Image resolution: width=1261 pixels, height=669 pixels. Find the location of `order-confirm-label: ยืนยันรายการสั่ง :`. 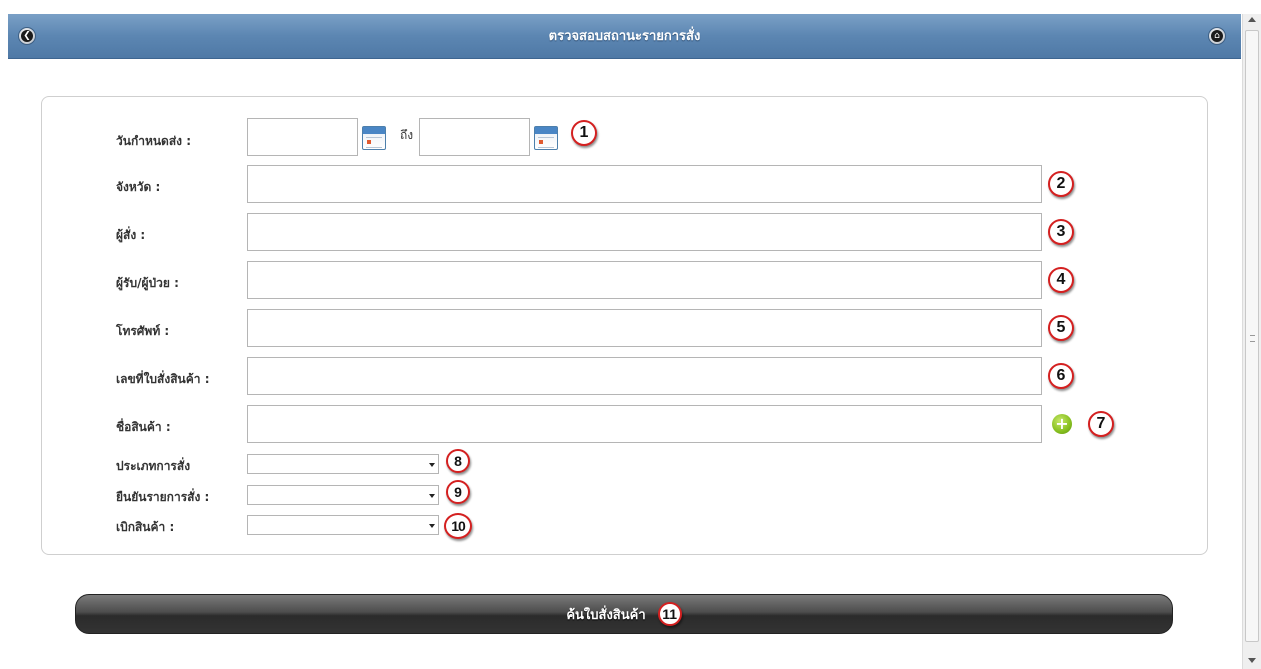

order-confirm-label: ยืนยันรายการสั่ง : is located at coordinates (163, 497).